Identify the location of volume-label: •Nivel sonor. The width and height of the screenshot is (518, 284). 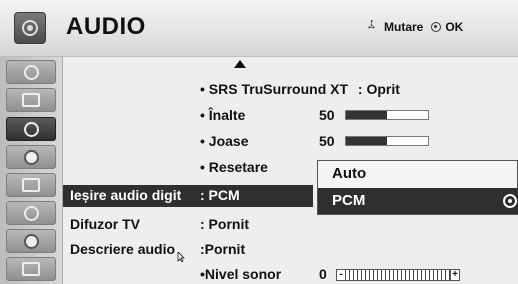
(241, 274).